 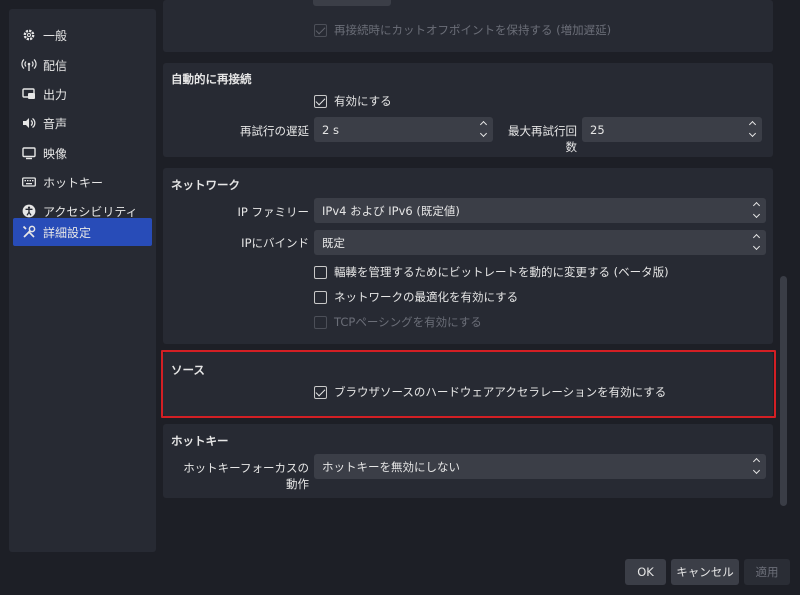 What do you see at coordinates (55, 153) in the screenshot?
I see `sidebar-item-label: 映像` at bounding box center [55, 153].